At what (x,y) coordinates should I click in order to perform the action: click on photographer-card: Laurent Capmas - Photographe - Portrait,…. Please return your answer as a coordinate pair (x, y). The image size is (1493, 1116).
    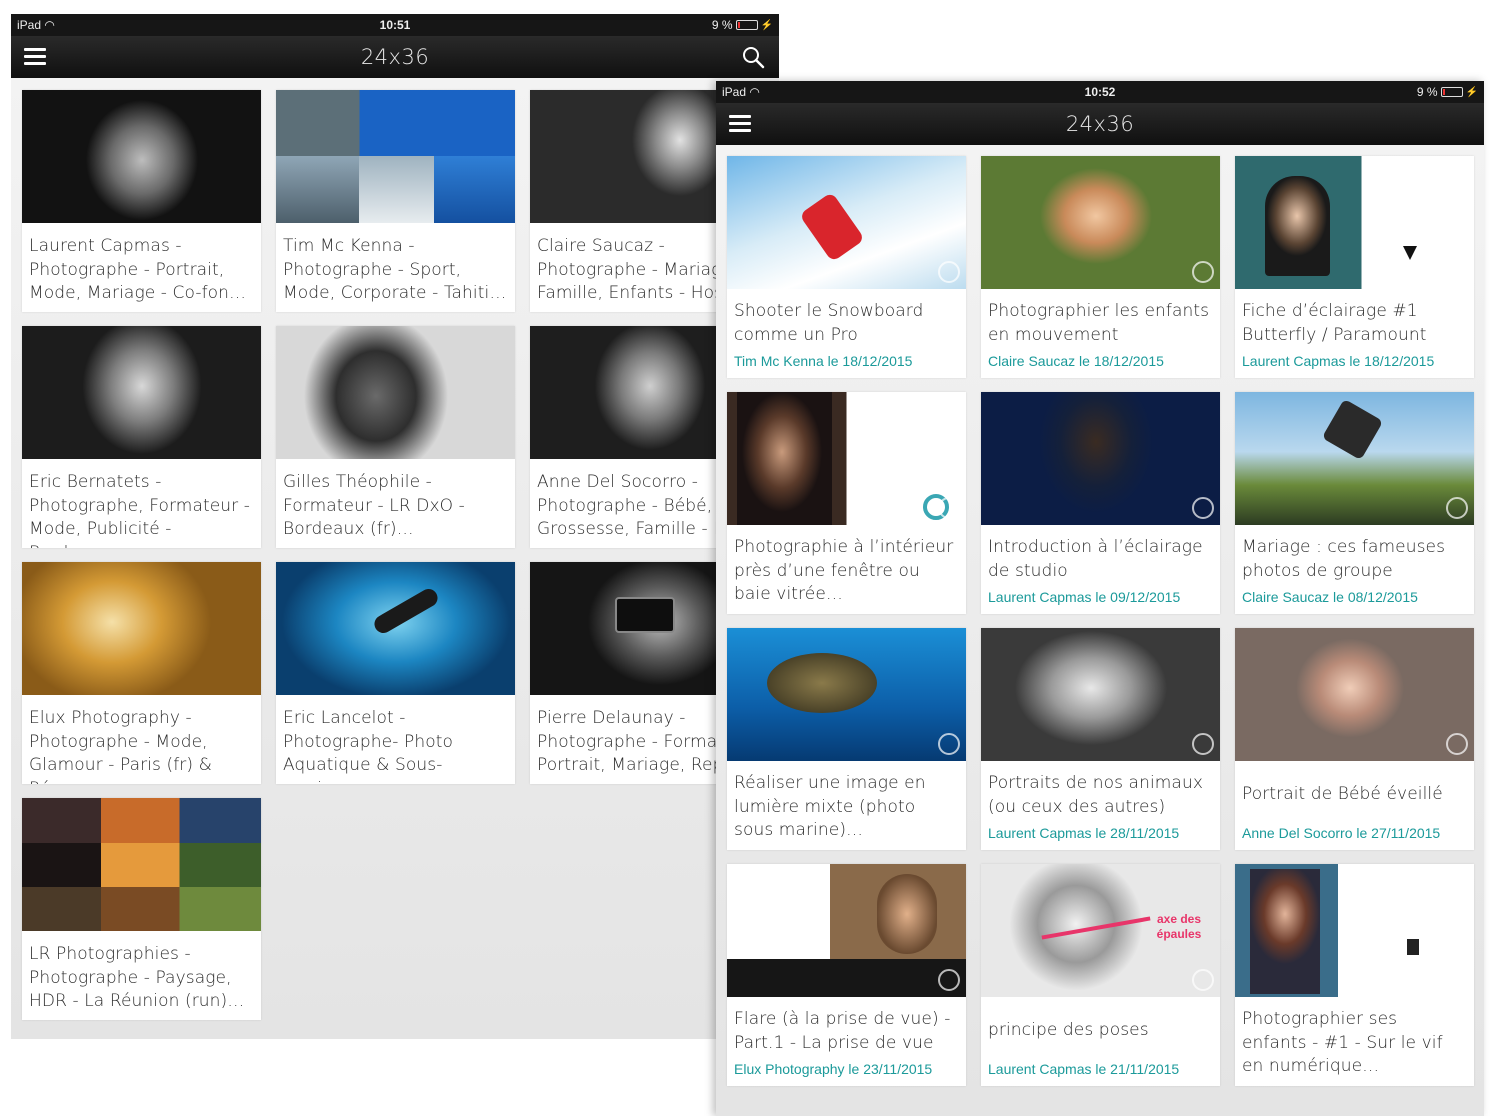
    Looking at the image, I should click on (141, 201).